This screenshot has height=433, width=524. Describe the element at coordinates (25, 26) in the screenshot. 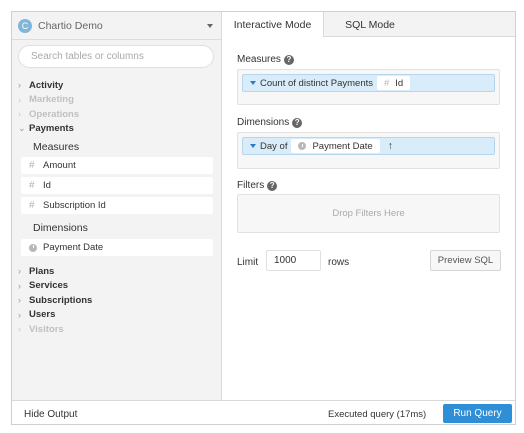

I see `datasource-icon: C` at that location.